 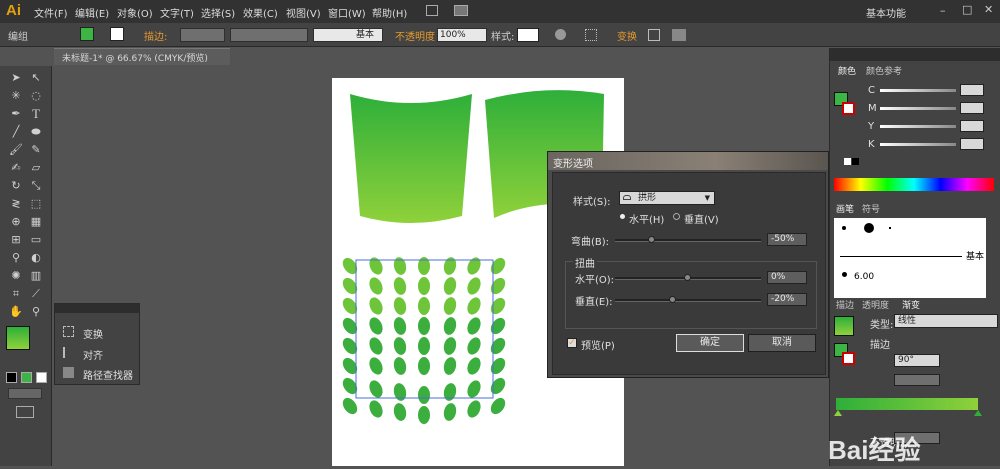 I want to click on stroke-weight-field, so click(x=202, y=35).